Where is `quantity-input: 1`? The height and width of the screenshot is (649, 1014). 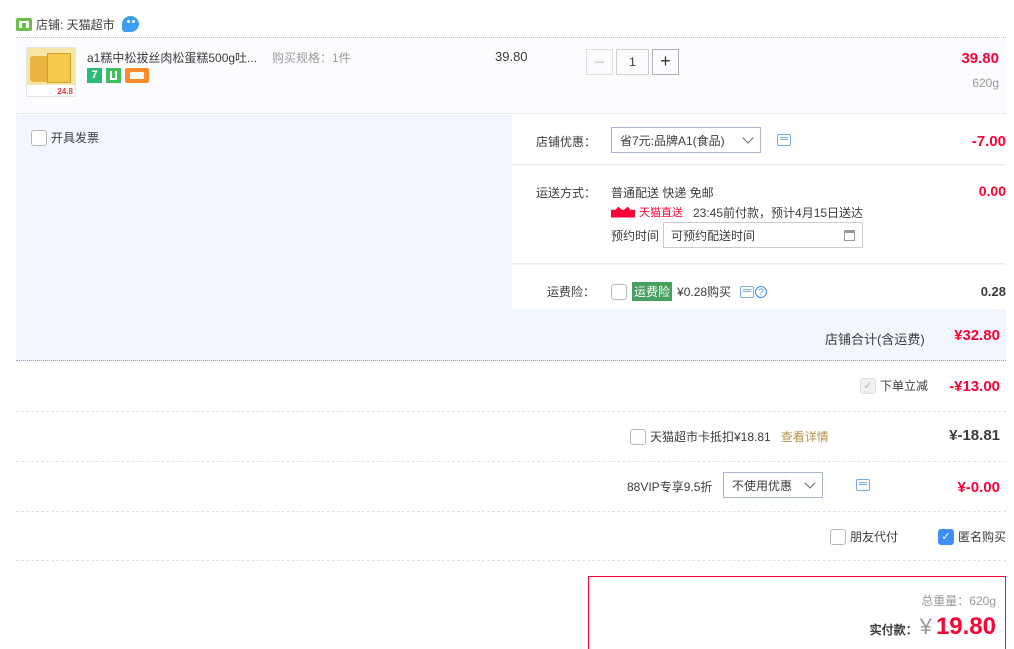
quantity-input: 1 is located at coordinates (632, 62).